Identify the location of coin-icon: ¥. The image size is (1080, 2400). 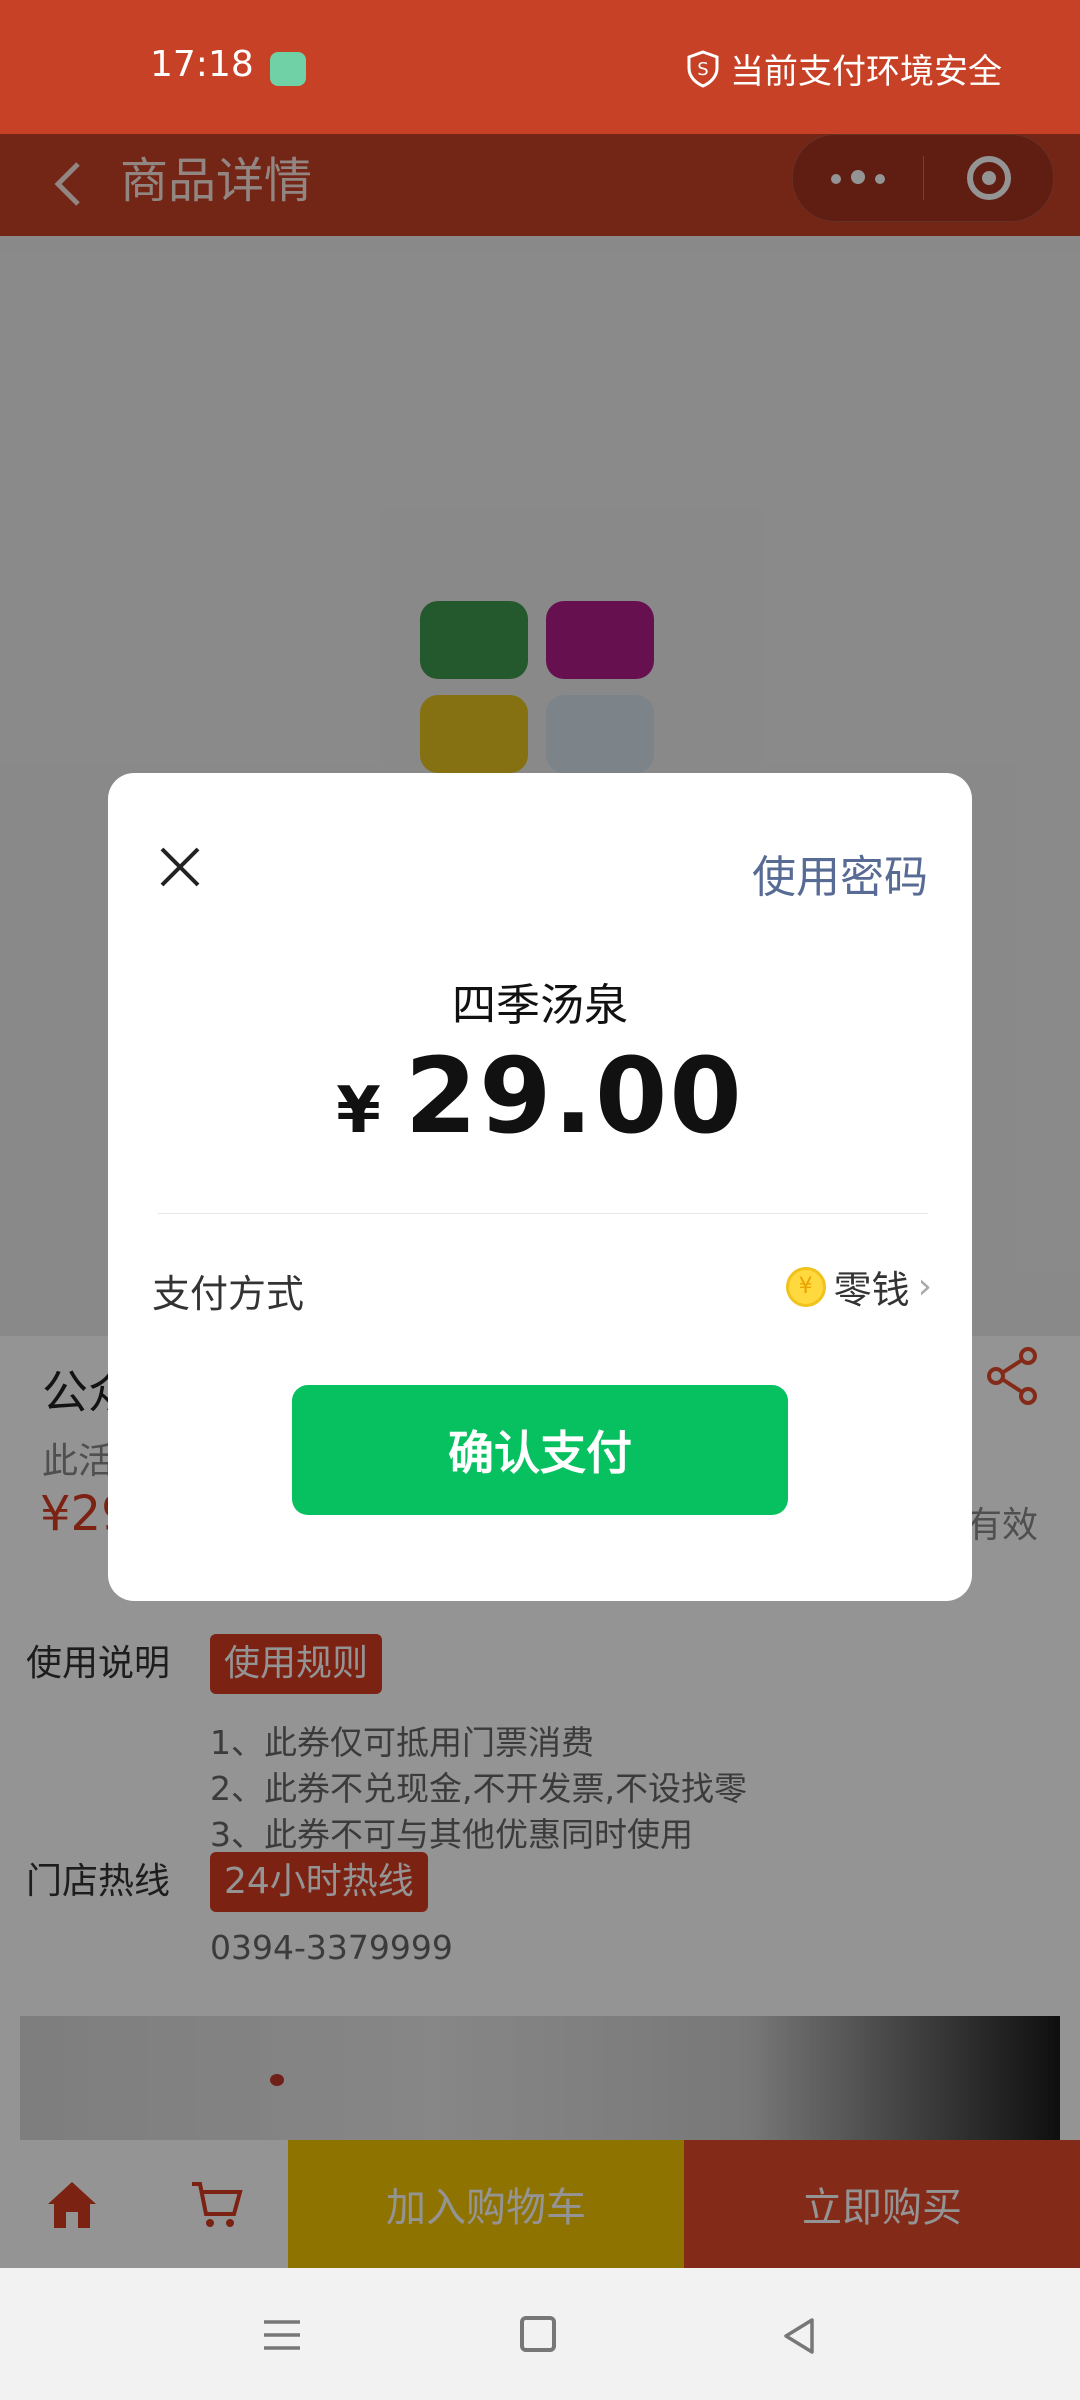
(805, 1286).